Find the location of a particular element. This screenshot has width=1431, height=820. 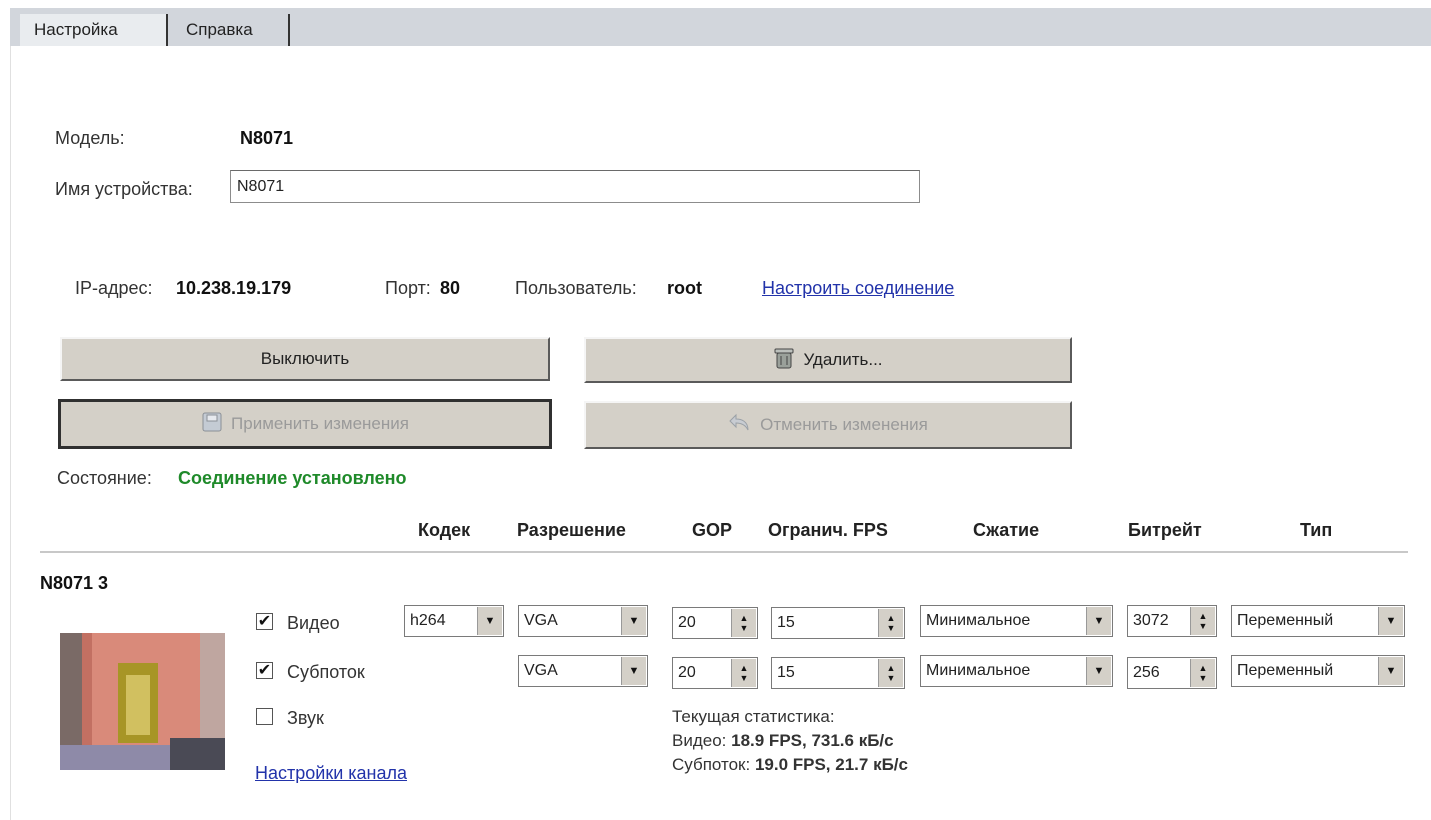

turn-off-button: Выключить is located at coordinates (305, 359).